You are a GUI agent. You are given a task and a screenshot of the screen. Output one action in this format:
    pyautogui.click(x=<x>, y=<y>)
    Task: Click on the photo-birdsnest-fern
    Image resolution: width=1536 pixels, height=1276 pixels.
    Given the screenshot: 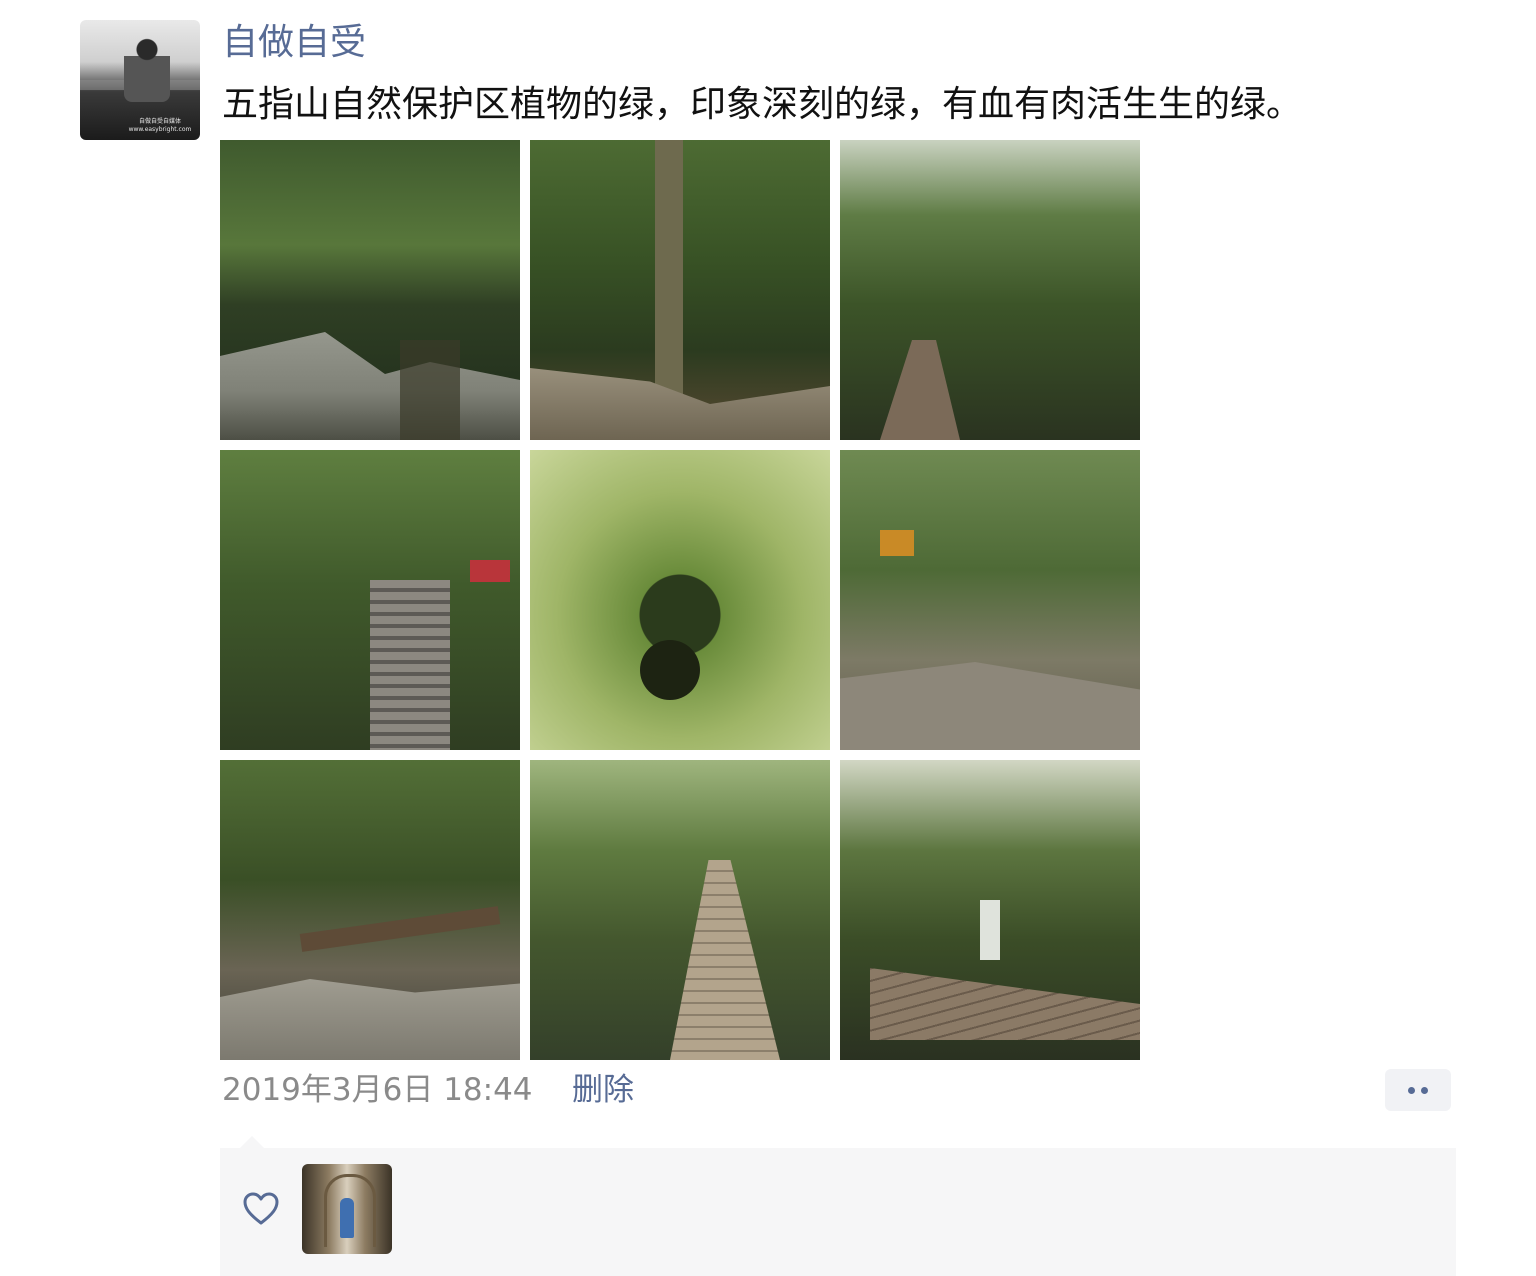 What is the action you would take?
    pyautogui.click(x=680, y=600)
    